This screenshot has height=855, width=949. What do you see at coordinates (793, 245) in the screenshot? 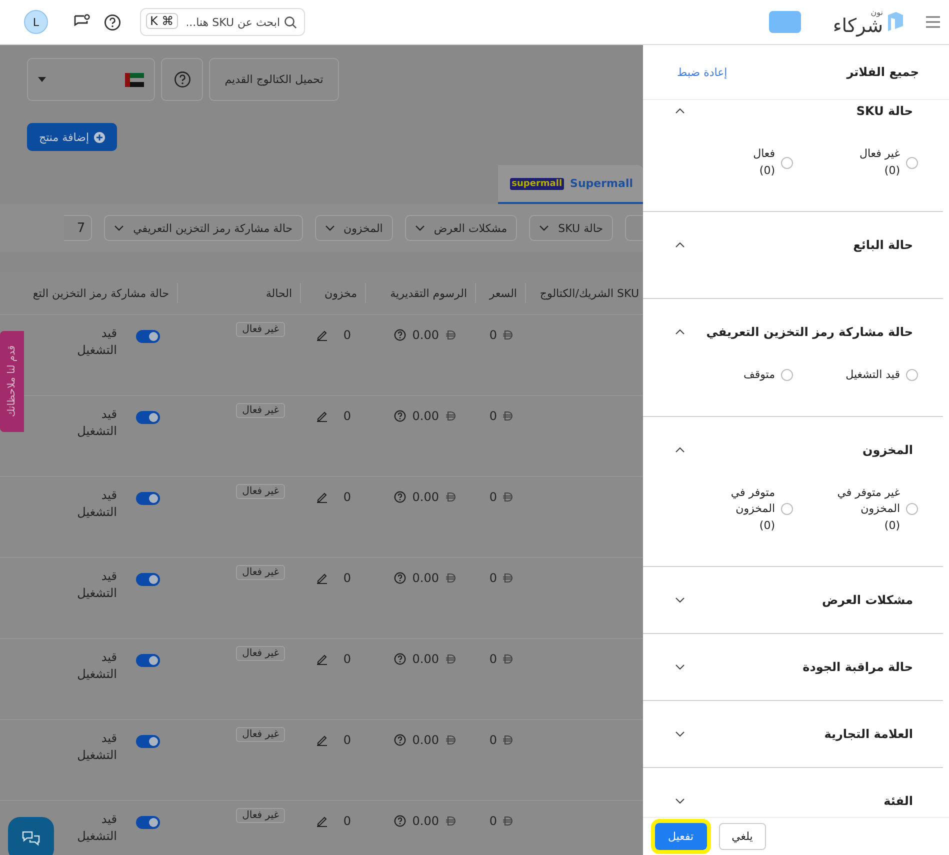
I see `filter-section-header: حالة البائع` at bounding box center [793, 245].